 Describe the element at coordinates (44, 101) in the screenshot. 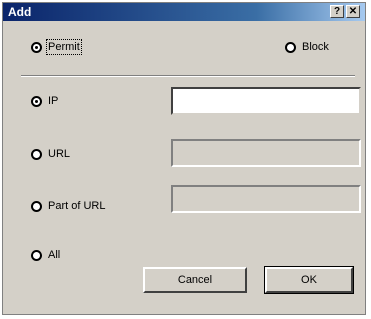

I see `ip-radio: IP` at that location.